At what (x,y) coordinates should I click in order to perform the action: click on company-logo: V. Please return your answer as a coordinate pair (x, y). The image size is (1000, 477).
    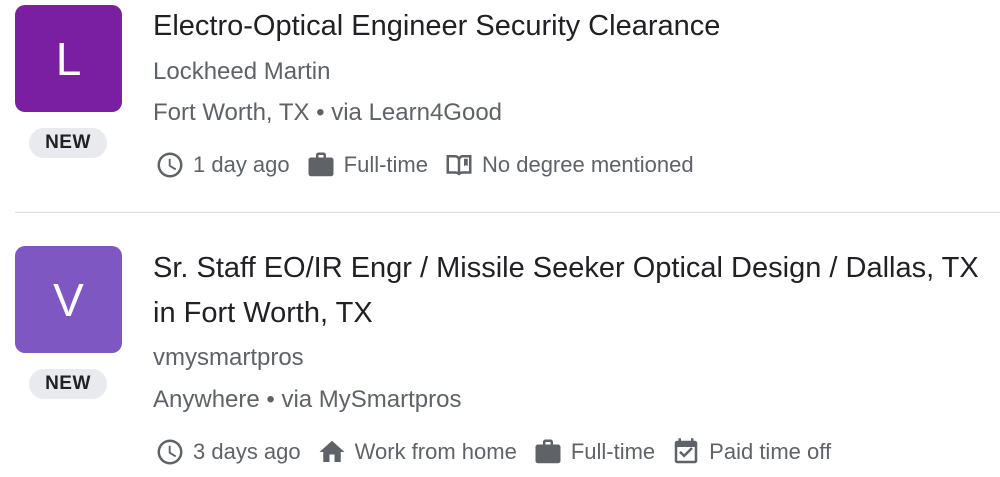
    Looking at the image, I should click on (68, 299).